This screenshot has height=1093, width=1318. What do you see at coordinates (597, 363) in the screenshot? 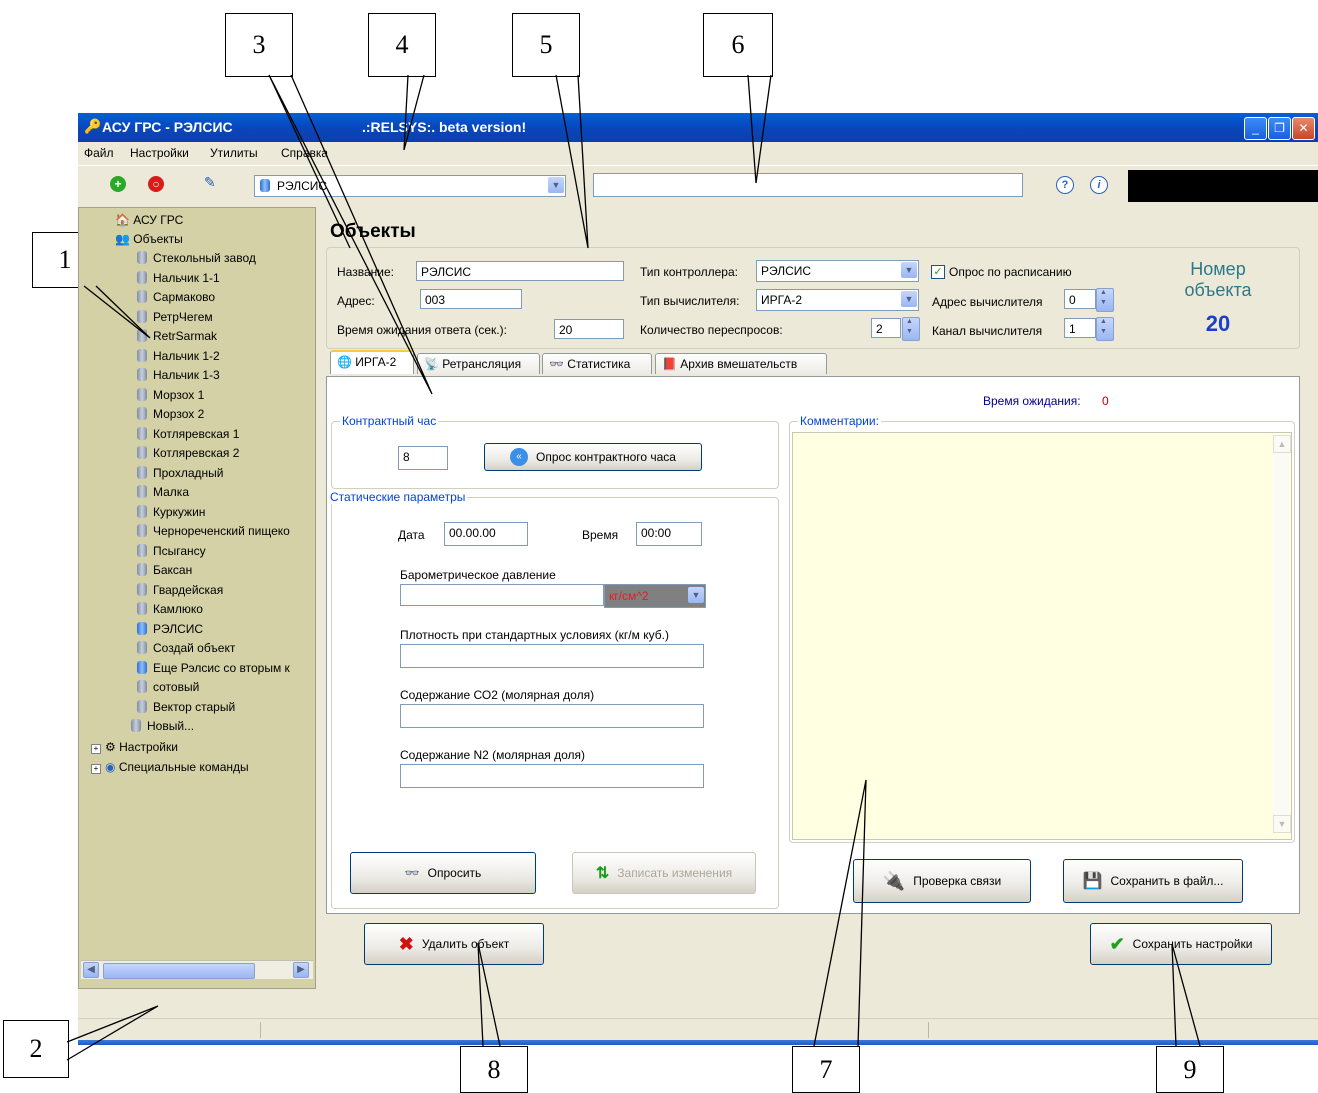
I see `tab-statistics: 👓 Статистика` at bounding box center [597, 363].